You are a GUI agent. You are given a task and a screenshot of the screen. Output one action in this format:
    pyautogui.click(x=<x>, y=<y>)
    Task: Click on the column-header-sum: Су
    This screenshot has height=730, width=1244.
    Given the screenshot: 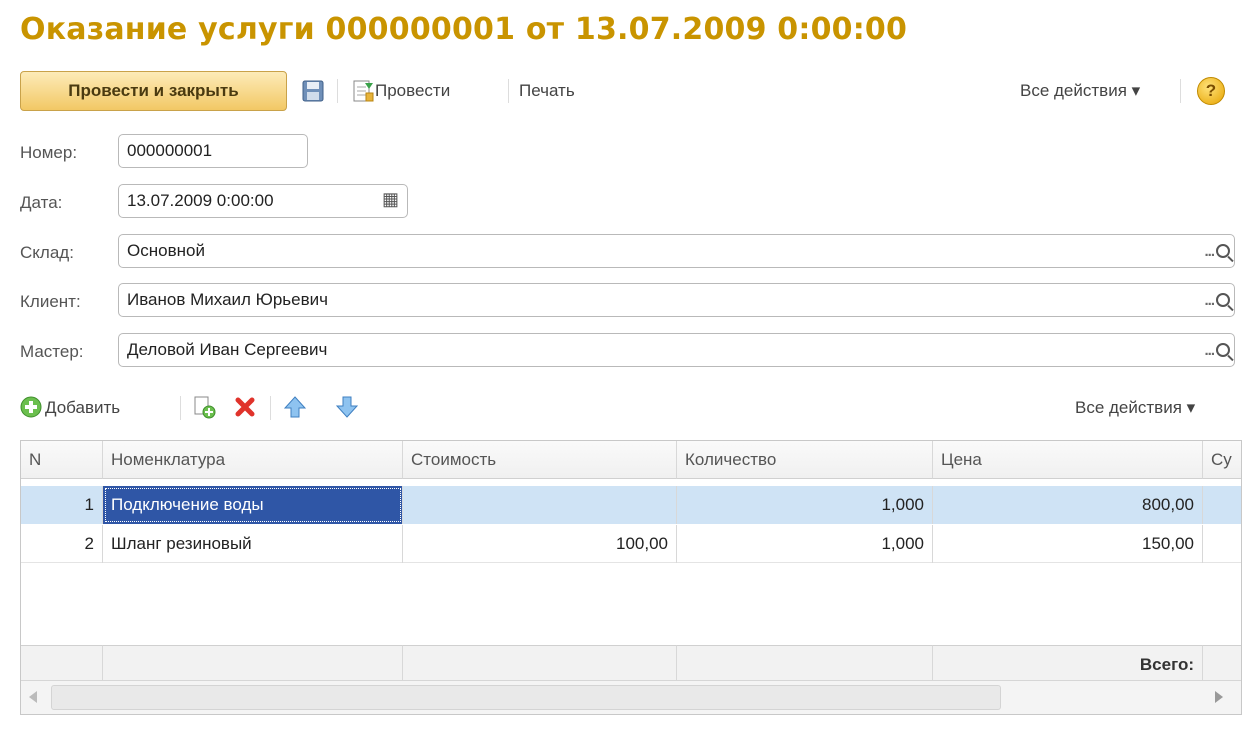 What is the action you would take?
    pyautogui.click(x=1222, y=460)
    